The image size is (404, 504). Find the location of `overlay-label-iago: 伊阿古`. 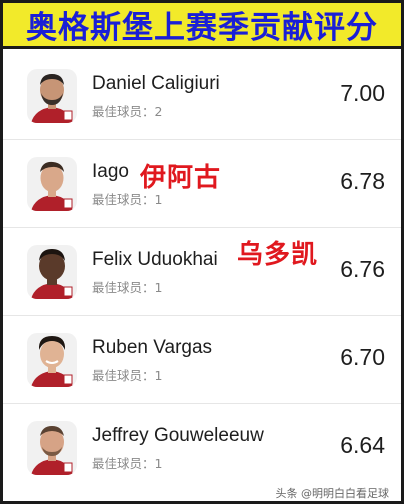

overlay-label-iago: 伊阿古 is located at coordinates (181, 178).